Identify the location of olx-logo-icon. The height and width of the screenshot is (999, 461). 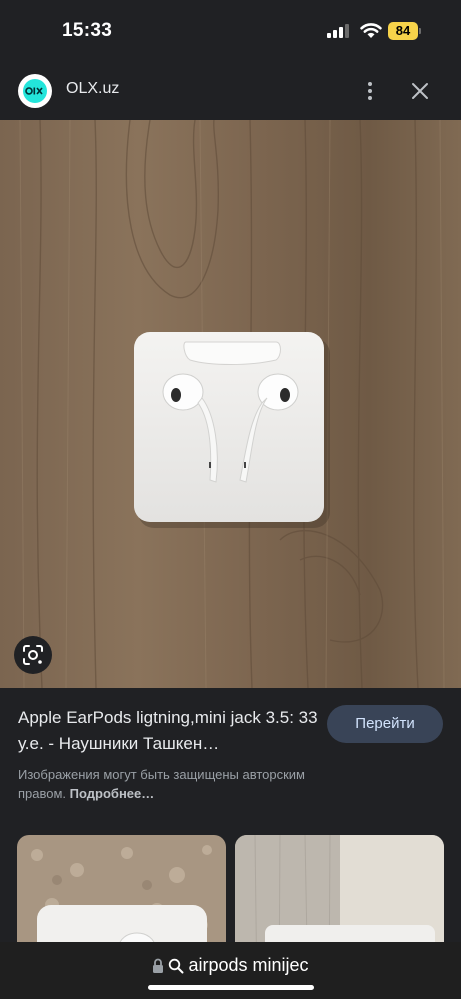
(34, 91).